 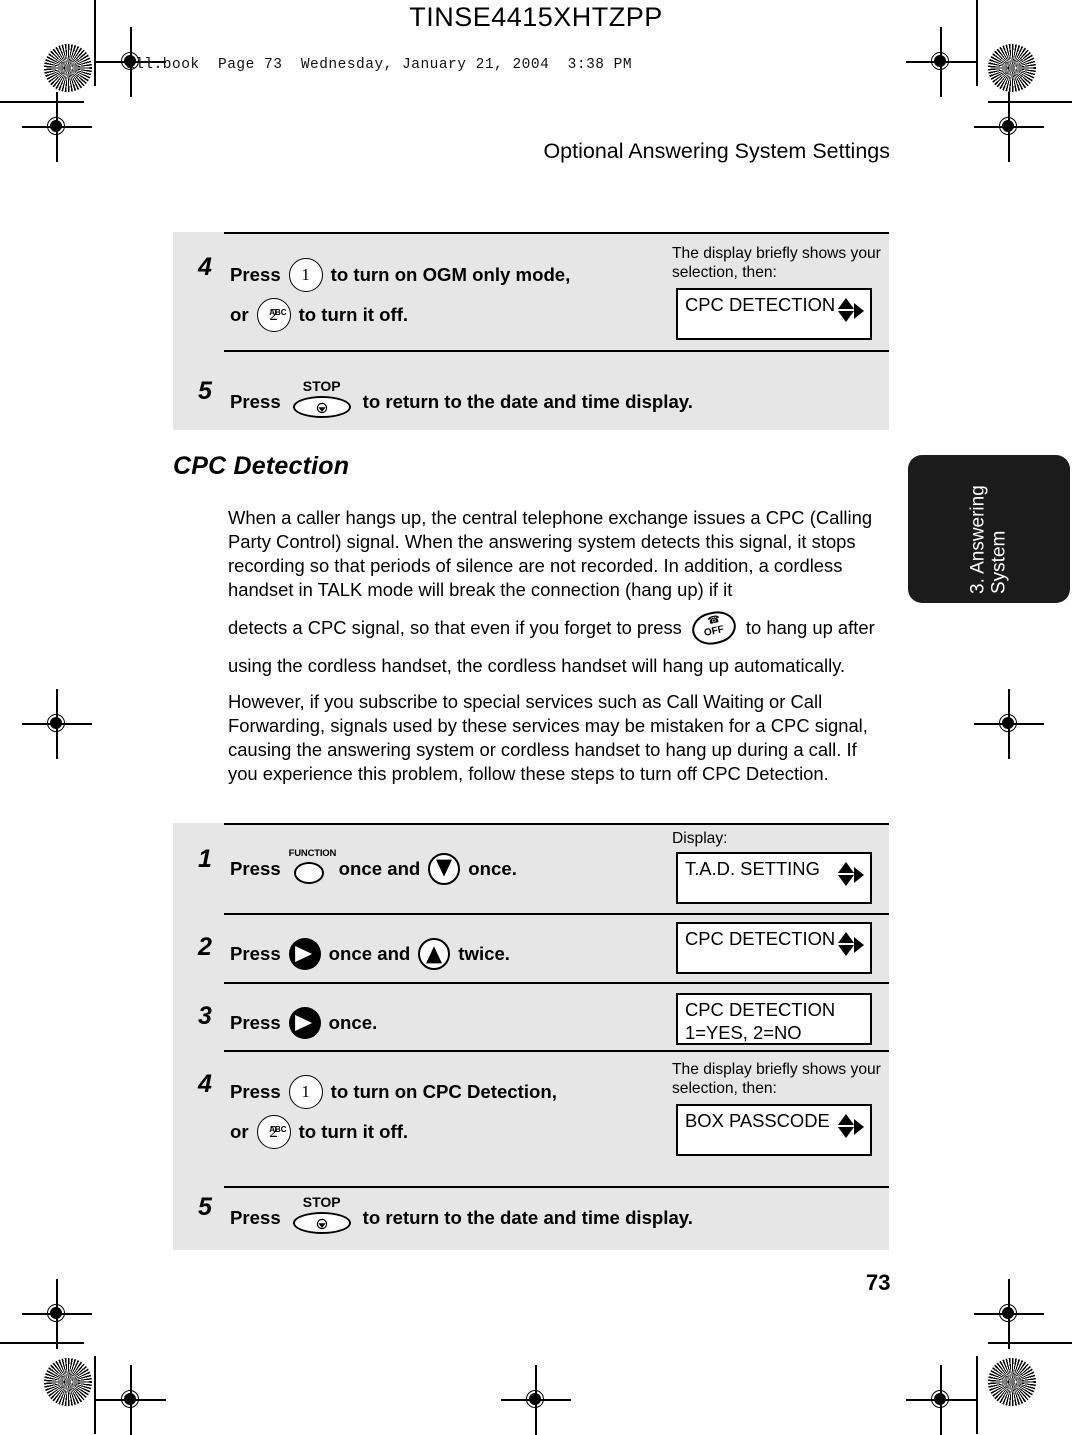 I want to click on lcd-line-1: T.A.D. SETTING, so click(x=752, y=868).